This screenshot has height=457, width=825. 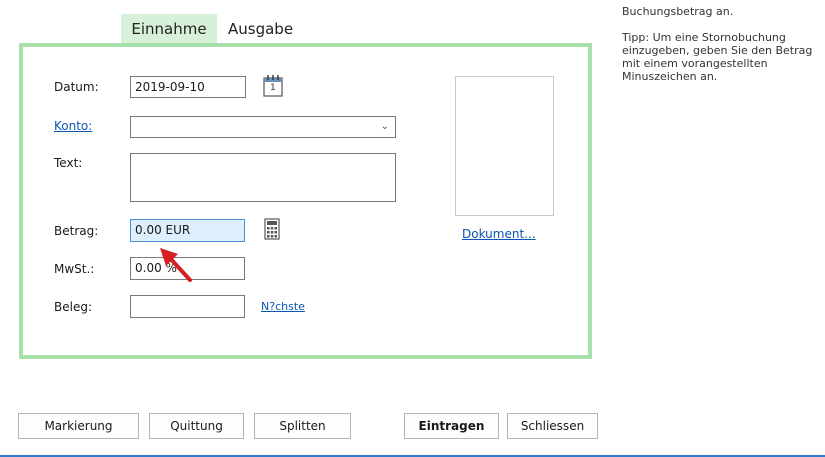 I want to click on account-link: Konto:, so click(x=73, y=126).